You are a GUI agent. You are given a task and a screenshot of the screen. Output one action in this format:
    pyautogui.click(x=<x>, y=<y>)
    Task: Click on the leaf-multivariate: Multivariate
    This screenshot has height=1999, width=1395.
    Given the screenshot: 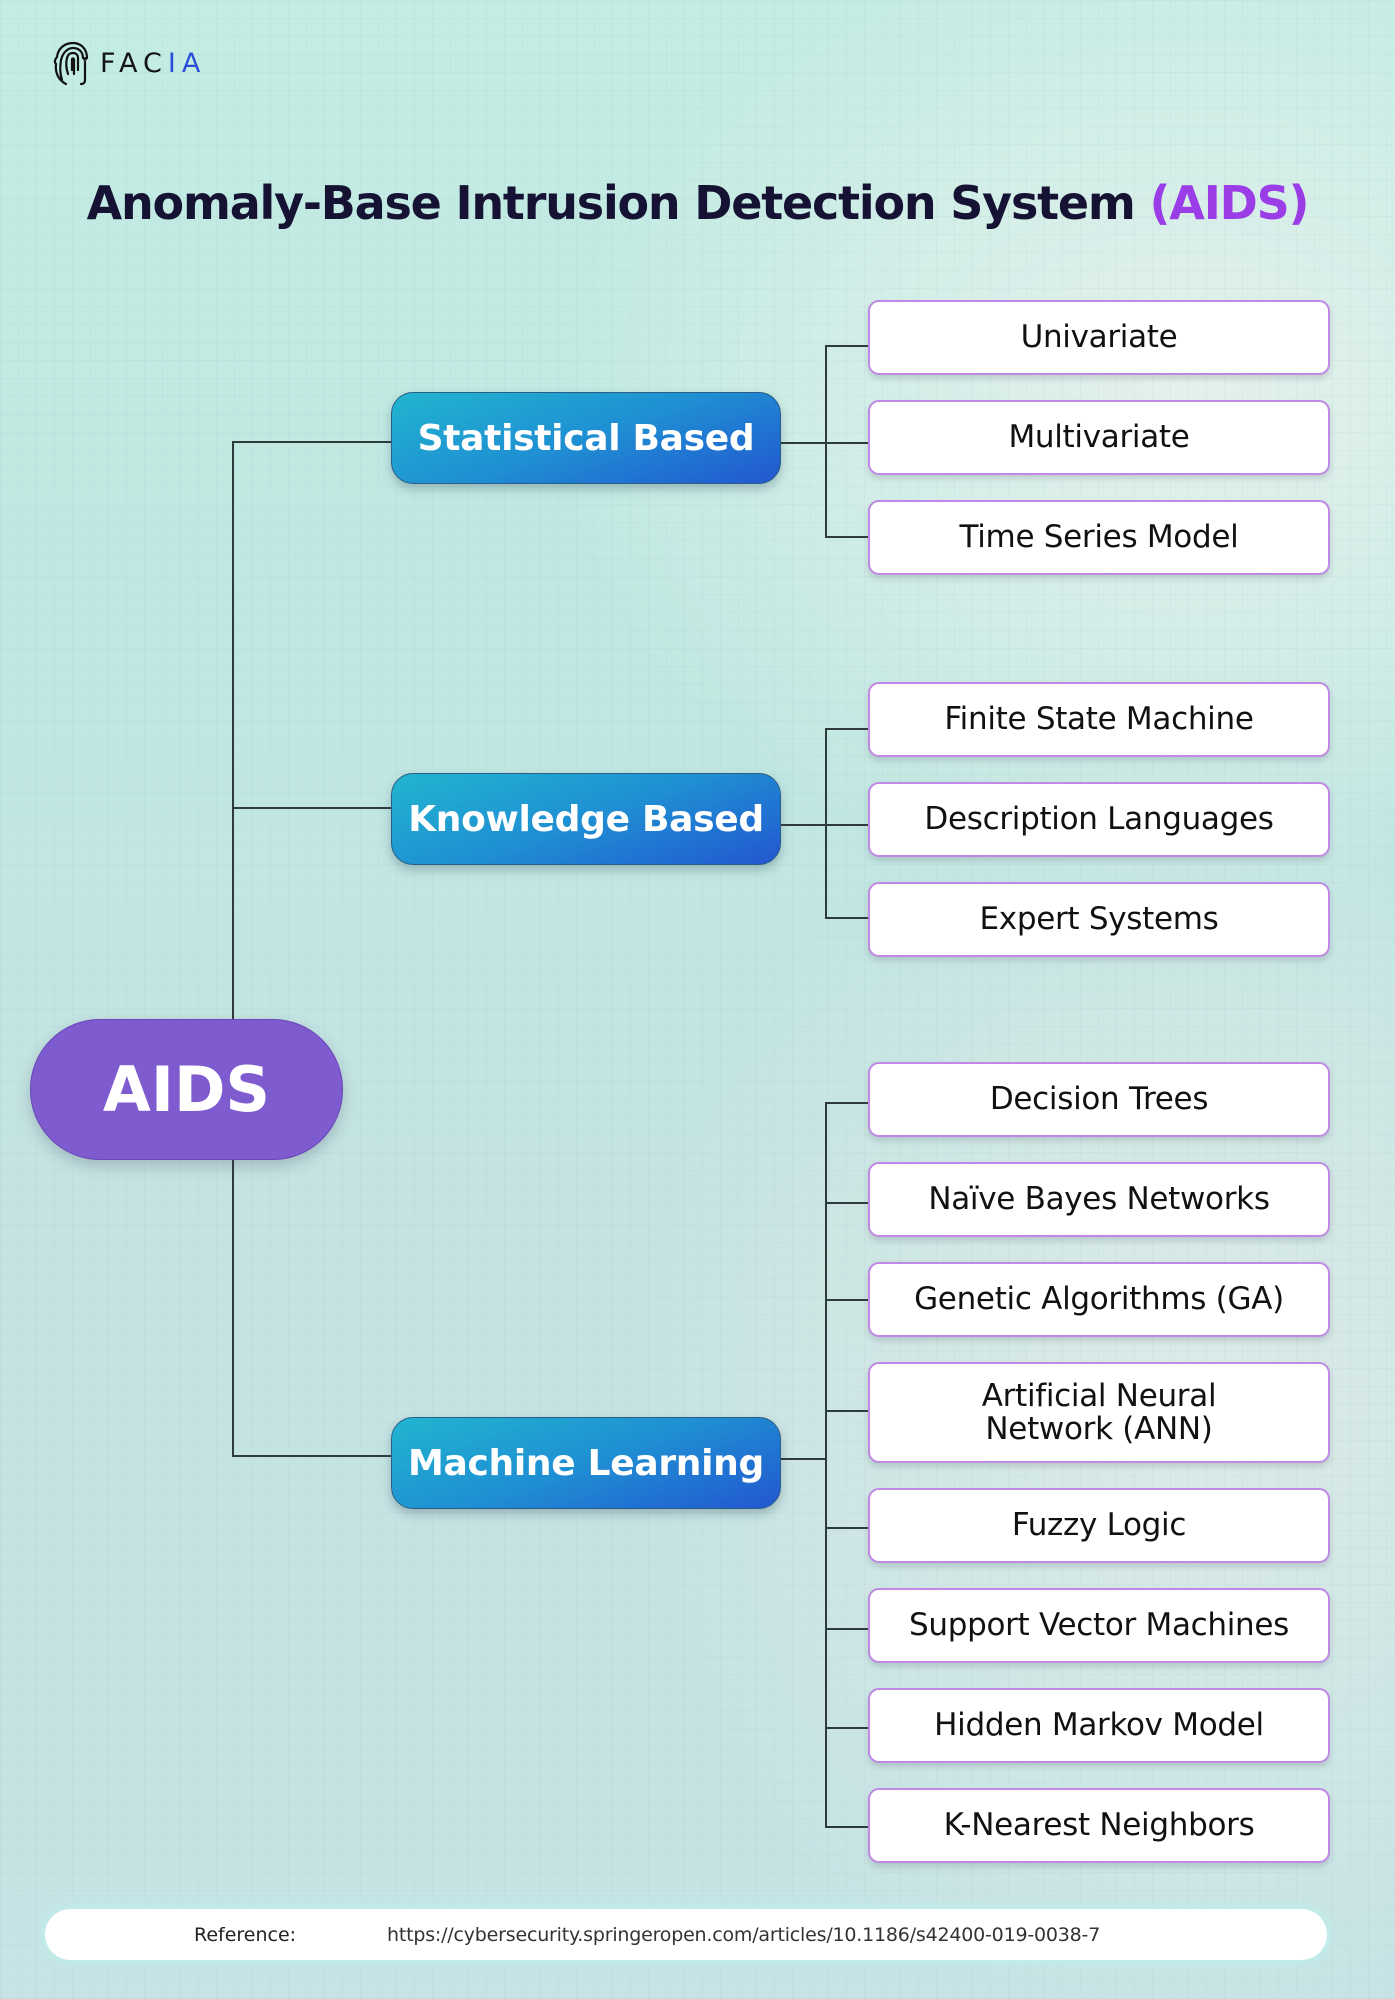 What is the action you would take?
    pyautogui.click(x=1099, y=437)
    